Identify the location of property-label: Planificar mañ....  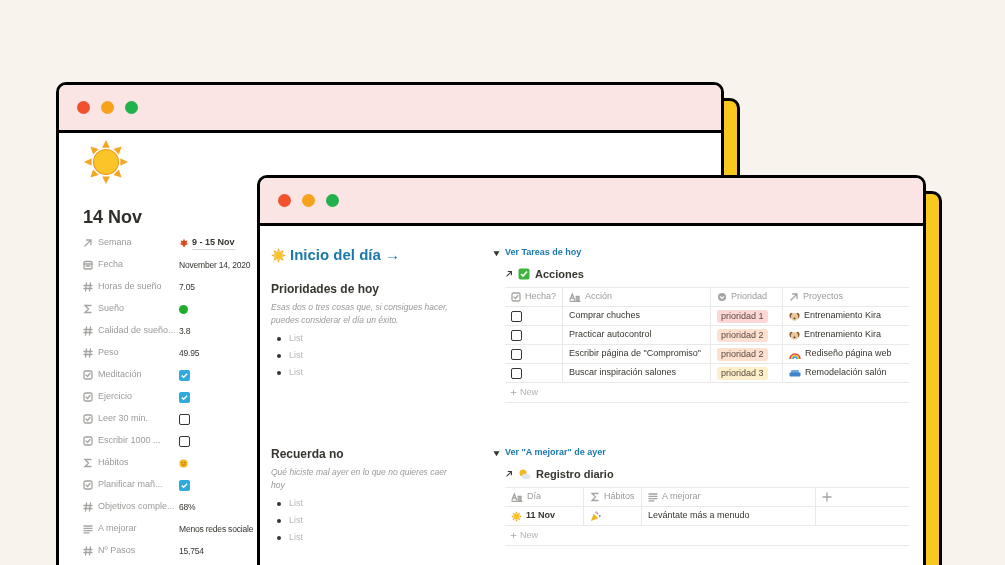
(130, 485).